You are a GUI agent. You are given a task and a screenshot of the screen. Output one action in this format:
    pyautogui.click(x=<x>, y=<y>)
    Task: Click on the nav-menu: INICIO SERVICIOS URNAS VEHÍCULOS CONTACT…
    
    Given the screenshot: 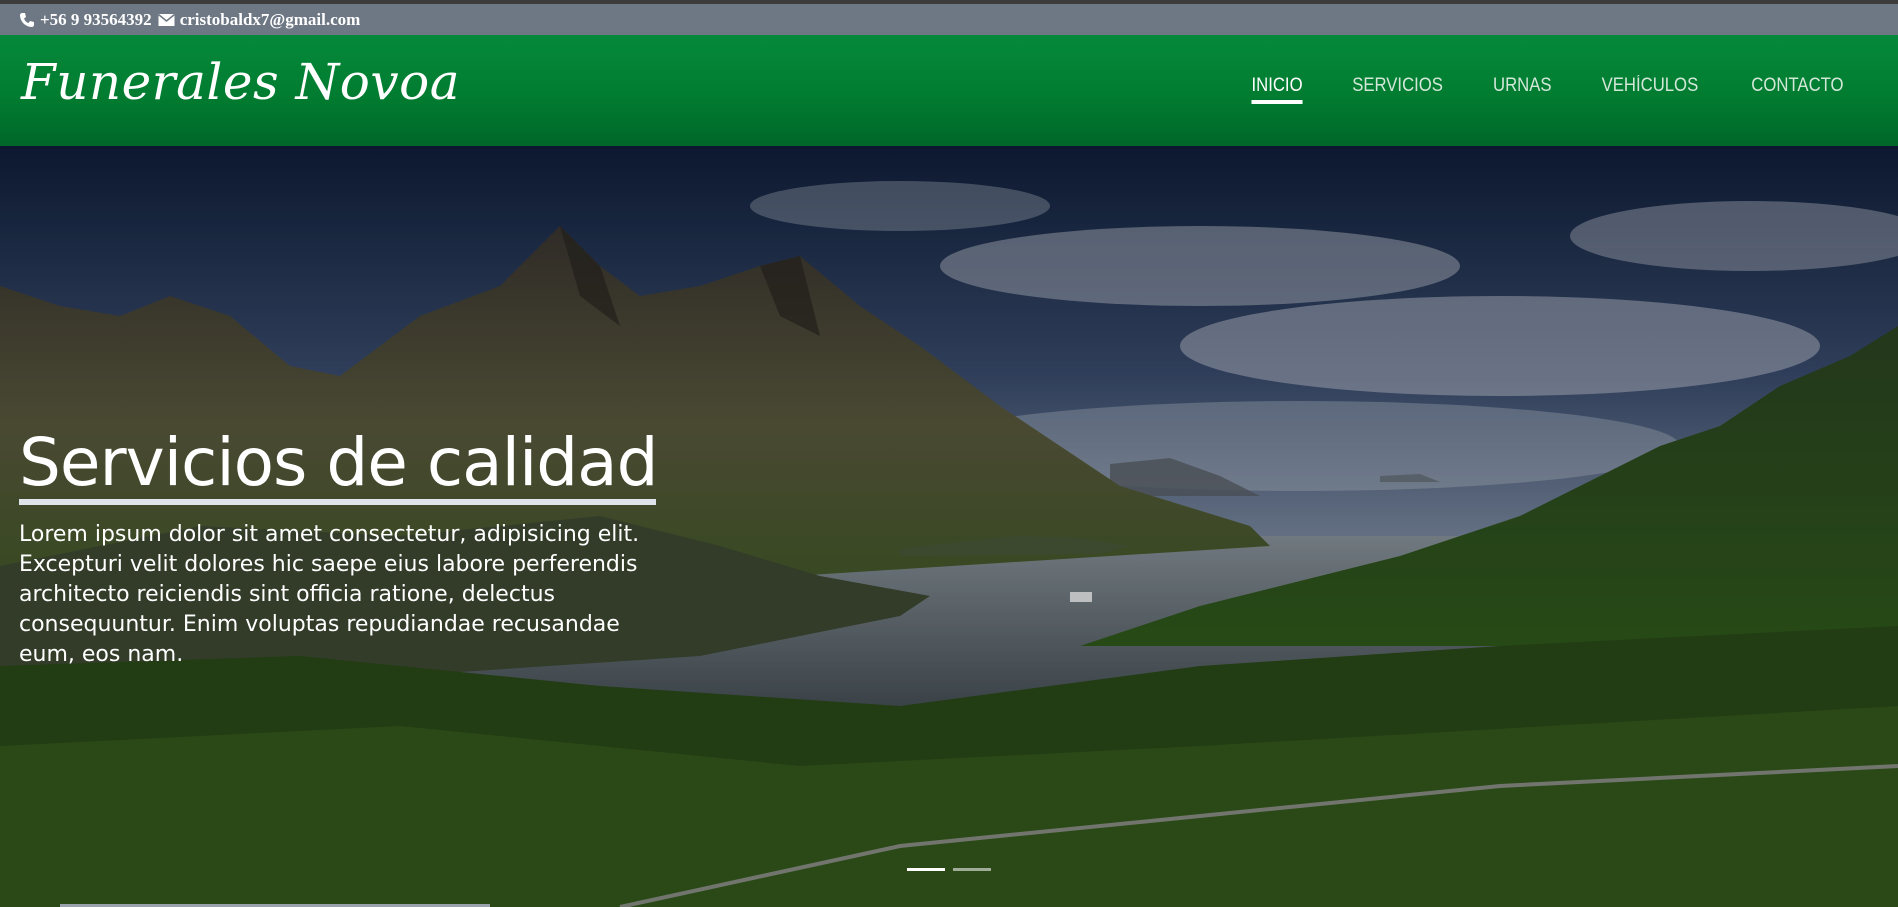 What is the action you would take?
    pyautogui.click(x=1529, y=89)
    